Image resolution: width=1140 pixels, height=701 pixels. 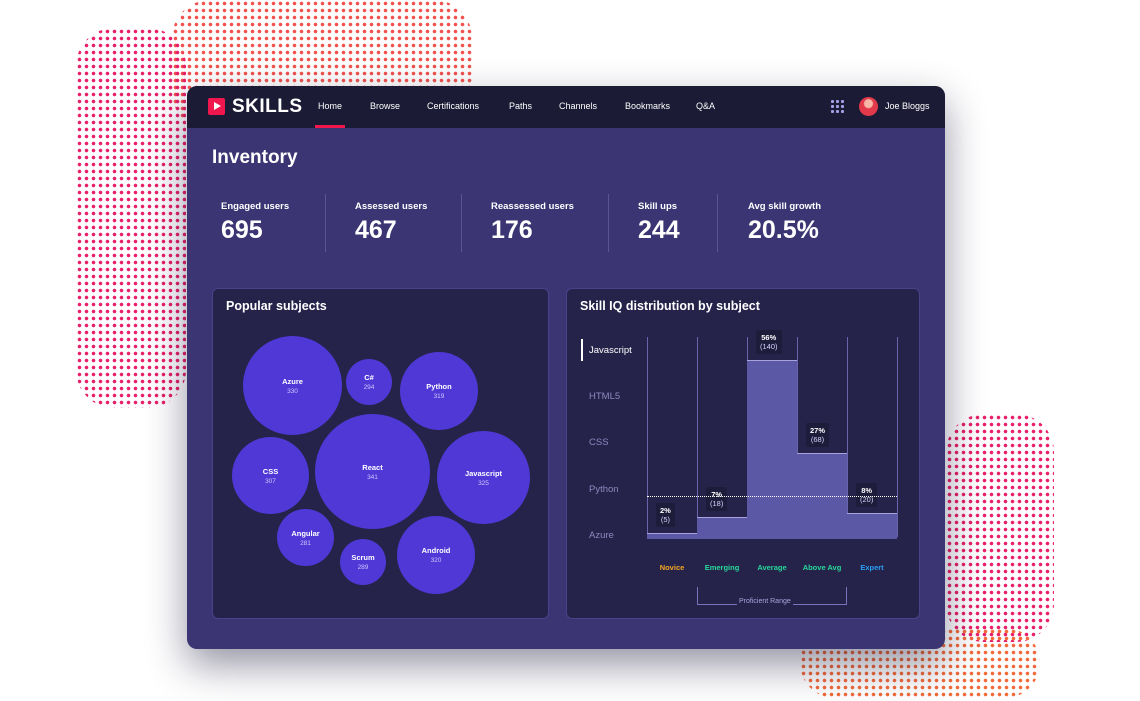 I want to click on bubble-label: Python, so click(x=439, y=386).